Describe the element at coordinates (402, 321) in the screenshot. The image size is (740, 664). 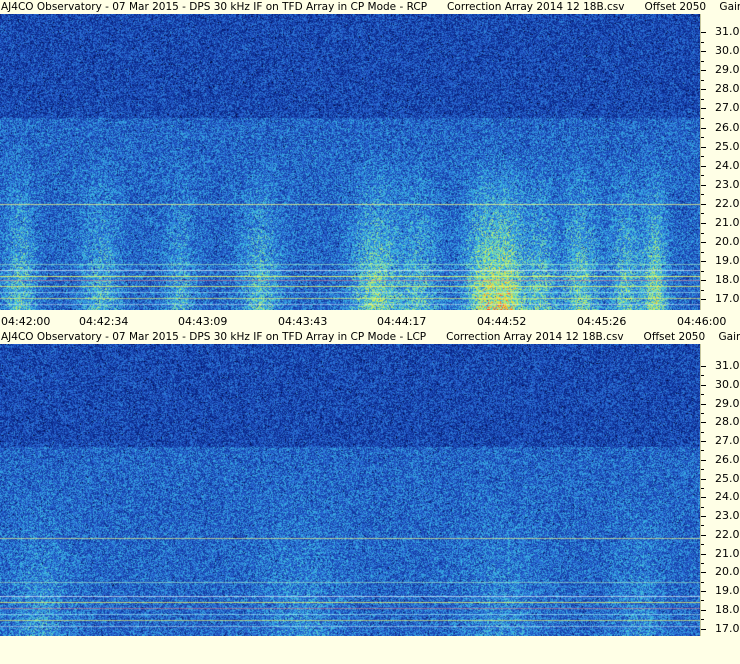
I see `time-label: 04:44:17` at that location.